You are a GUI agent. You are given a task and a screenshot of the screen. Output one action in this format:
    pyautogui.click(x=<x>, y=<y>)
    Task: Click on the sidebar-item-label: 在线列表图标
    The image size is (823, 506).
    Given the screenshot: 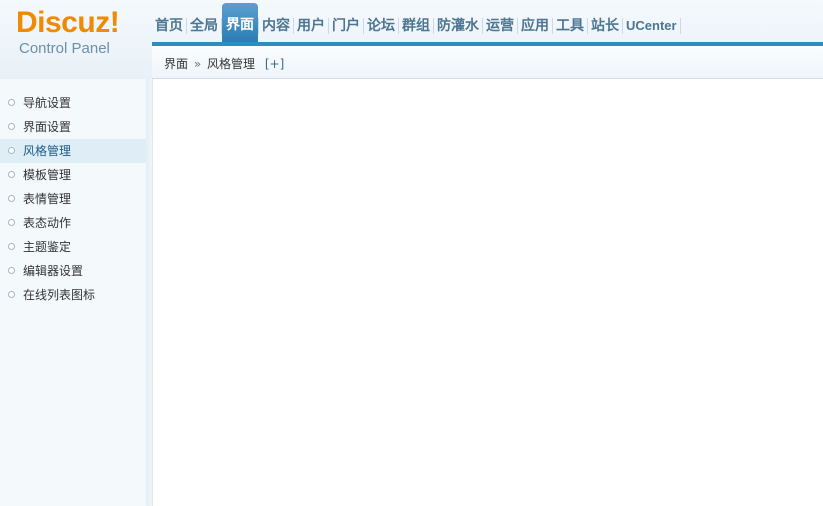 What is the action you would take?
    pyautogui.click(x=59, y=295)
    